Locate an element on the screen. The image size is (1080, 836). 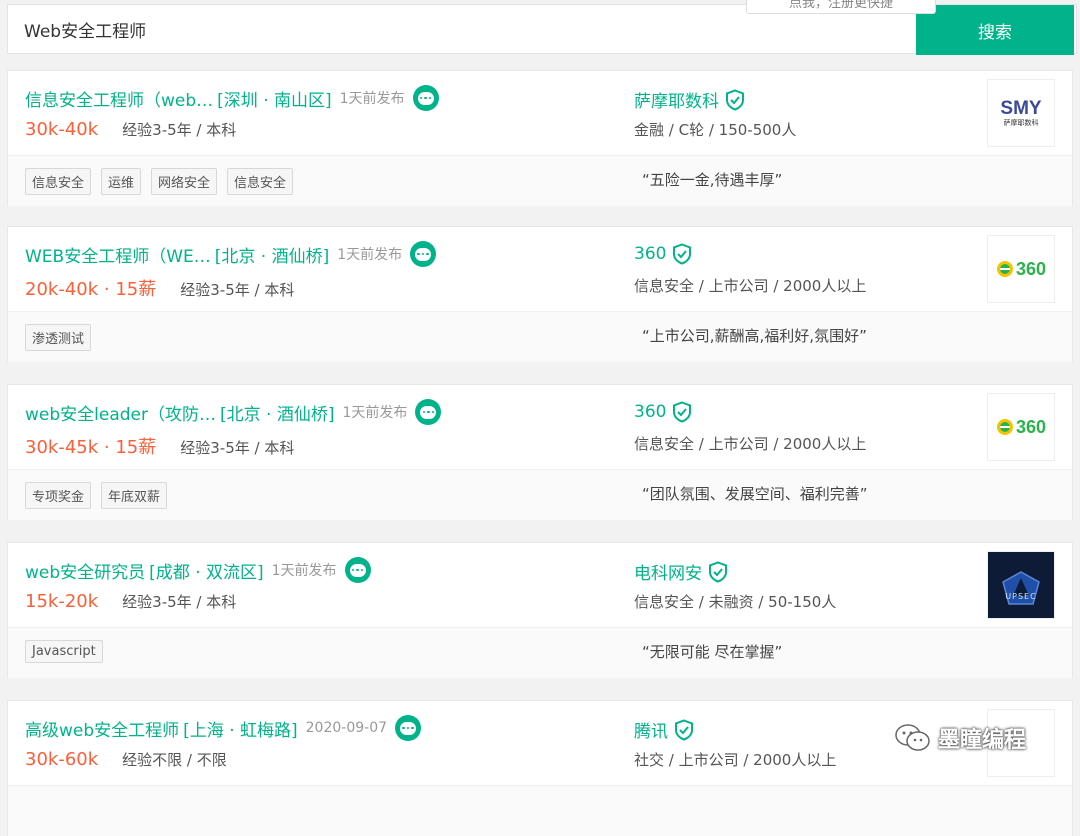
job-card-footer: 专项奖金 年底双薪 “团队氛围、发展空间、福利完善” is located at coordinates (540, 494).